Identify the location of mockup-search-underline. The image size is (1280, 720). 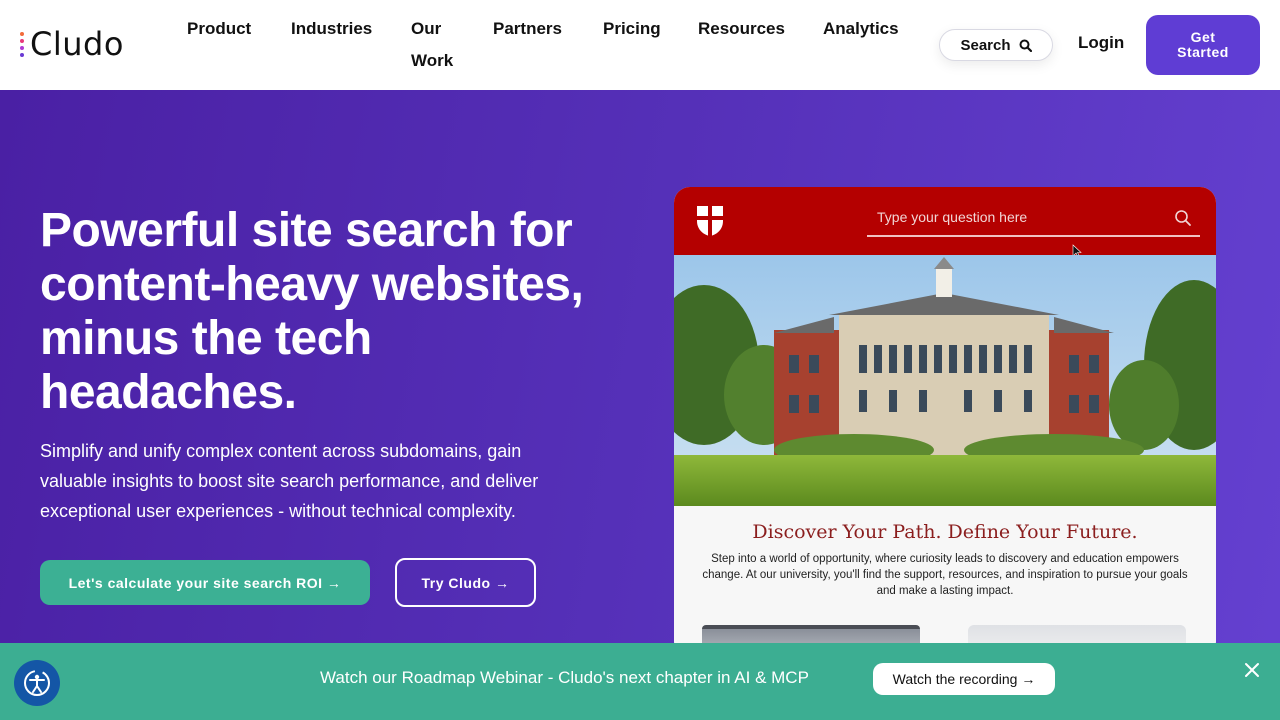
(1033, 236).